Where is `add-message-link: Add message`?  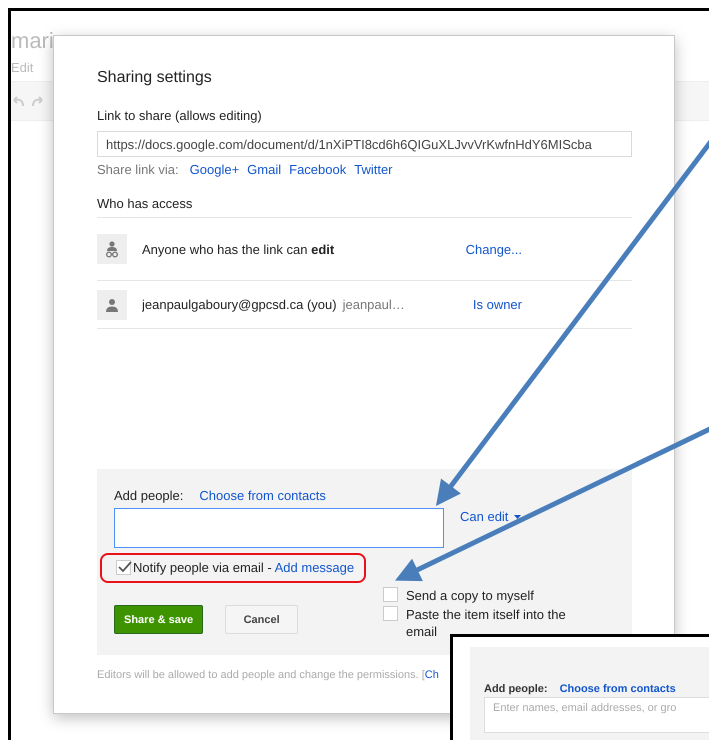
add-message-link: Add message is located at coordinates (314, 567).